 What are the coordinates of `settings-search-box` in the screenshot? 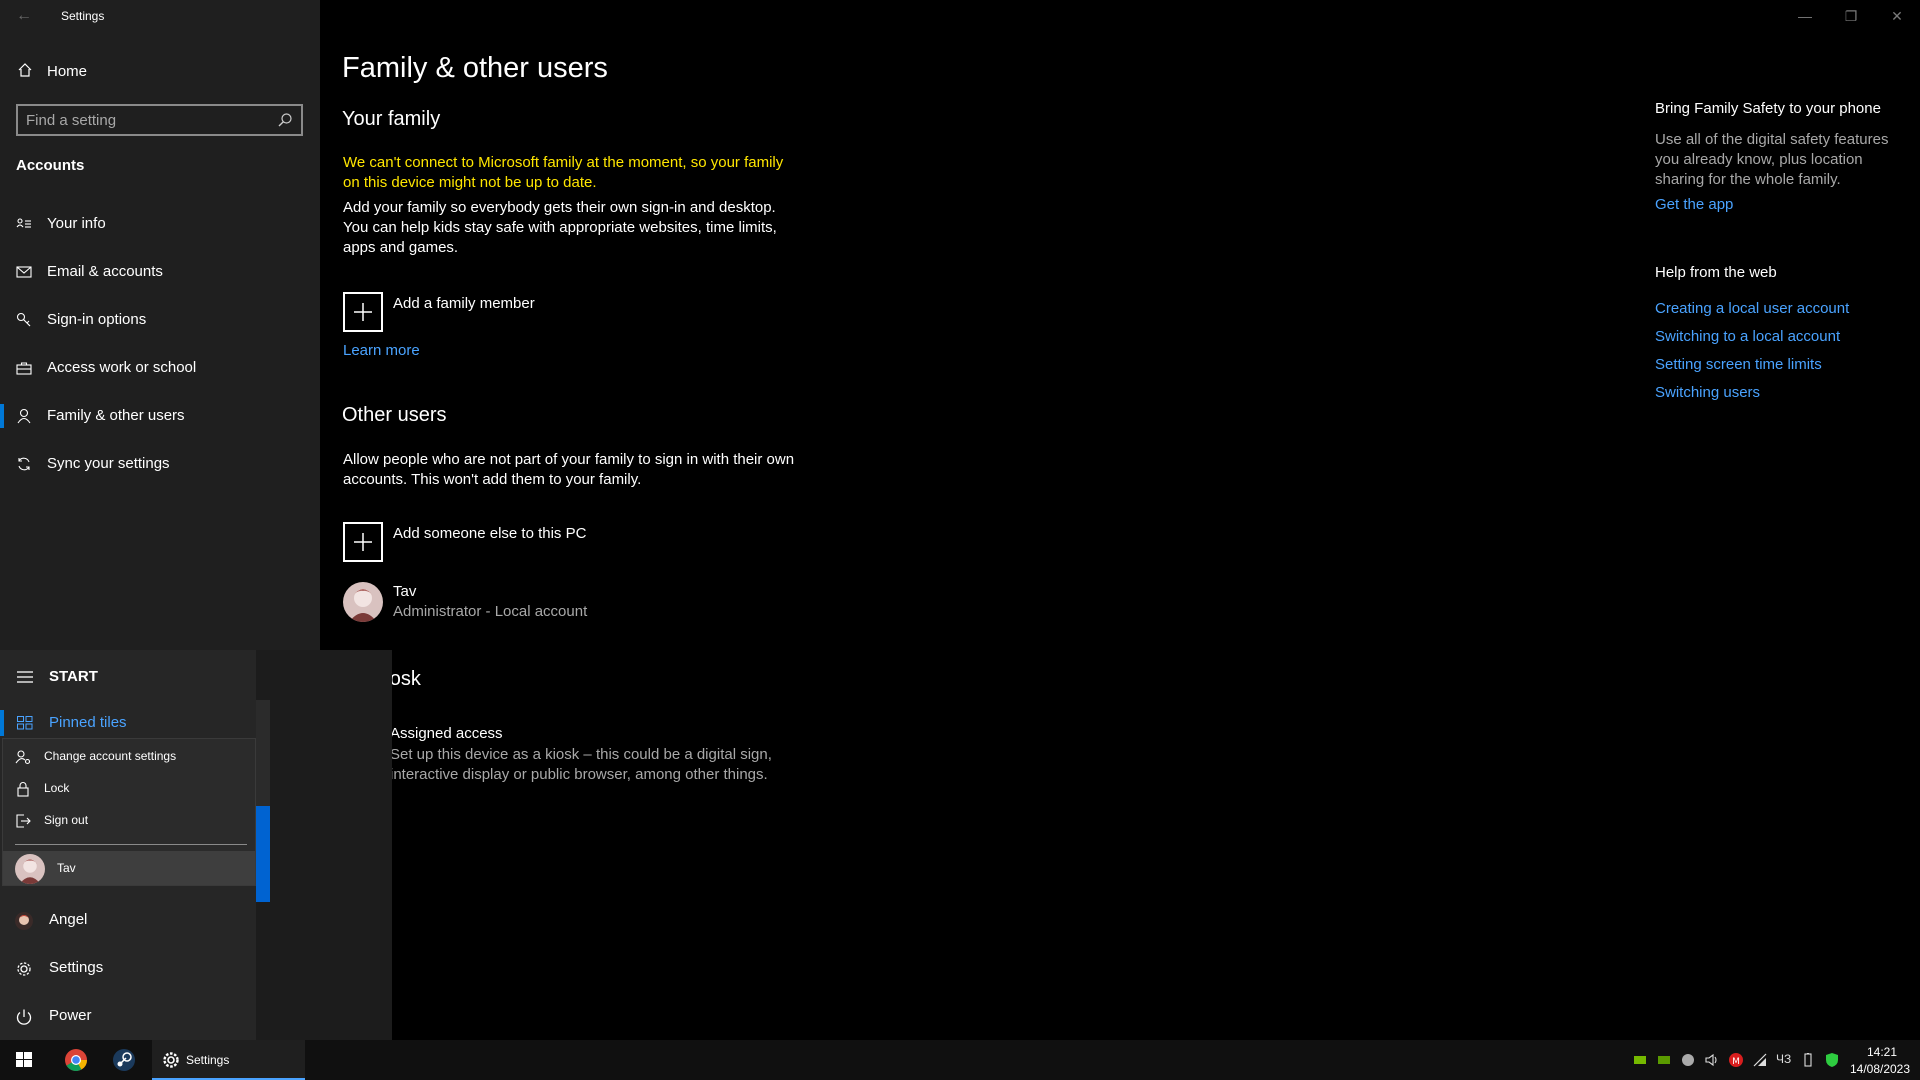 It's located at (159, 120).